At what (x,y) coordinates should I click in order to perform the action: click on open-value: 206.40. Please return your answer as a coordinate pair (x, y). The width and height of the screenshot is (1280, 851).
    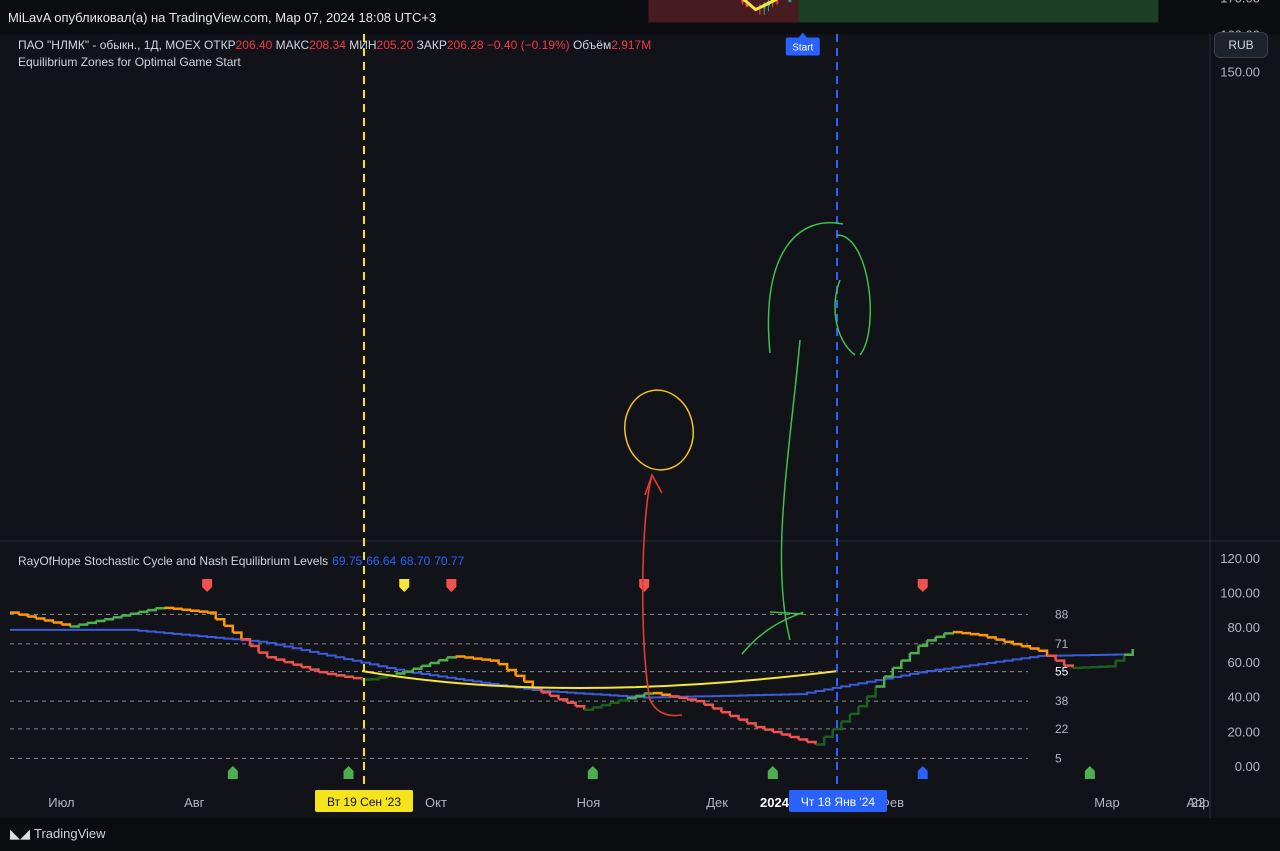
    Looking at the image, I should click on (254, 45).